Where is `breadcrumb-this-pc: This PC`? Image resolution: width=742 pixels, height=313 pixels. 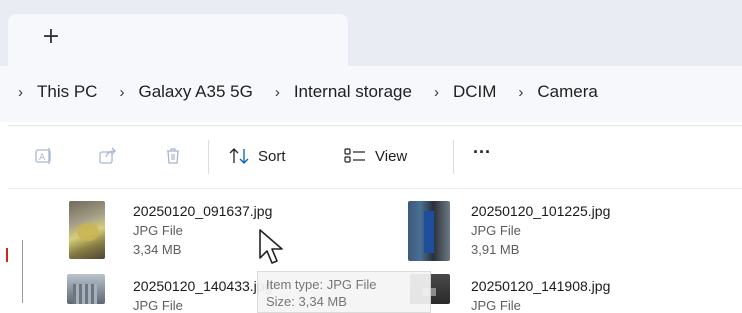 breadcrumb-this-pc: This PC is located at coordinates (67, 92).